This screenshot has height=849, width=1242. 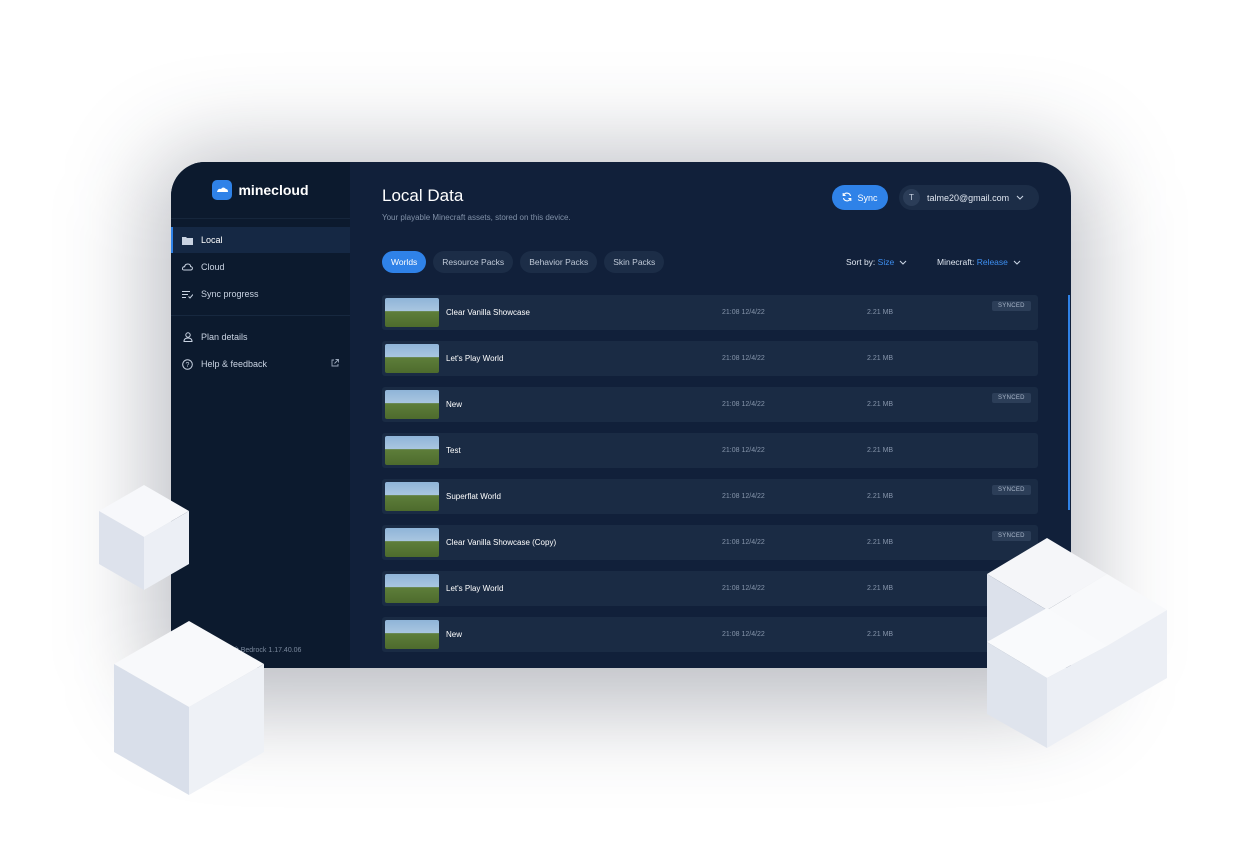 What do you see at coordinates (260, 315) in the screenshot?
I see `sidebar-divider` at bounding box center [260, 315].